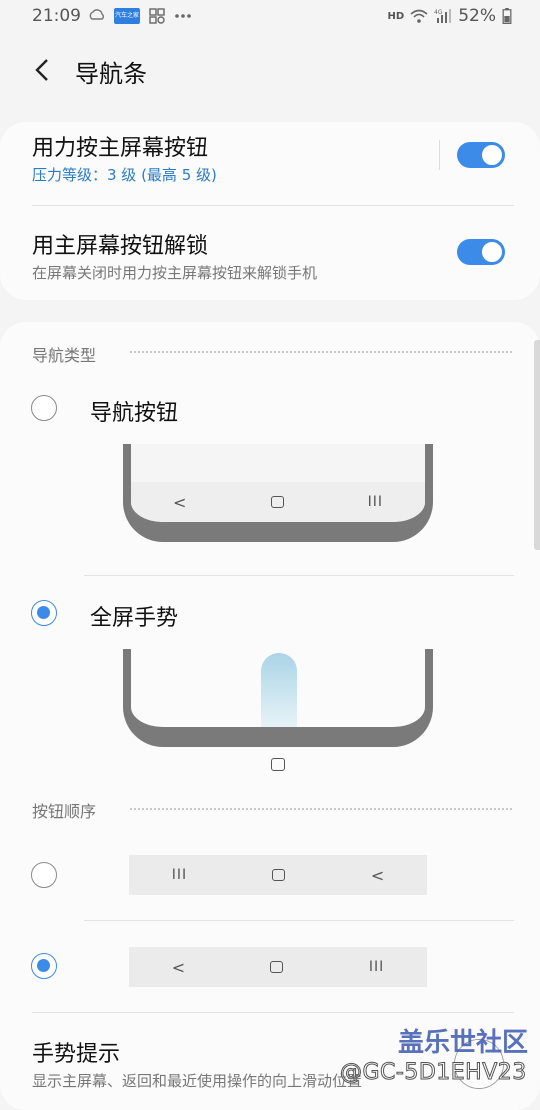 The height and width of the screenshot is (1110, 540). Describe the element at coordinates (44, 966) in the screenshot. I see `order-option-2-radio` at that location.